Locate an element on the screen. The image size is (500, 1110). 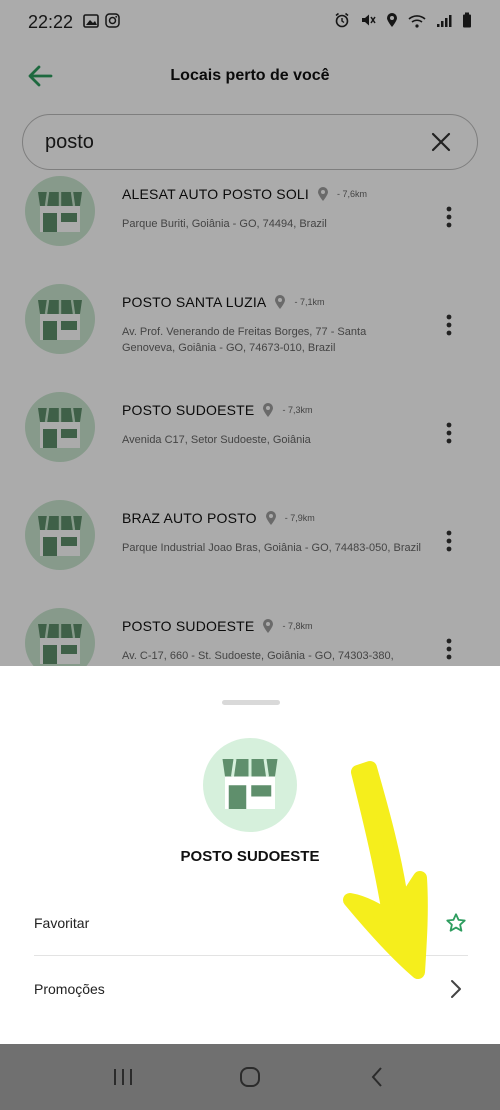
nav-back-button is located at coordinates (377, 1077).